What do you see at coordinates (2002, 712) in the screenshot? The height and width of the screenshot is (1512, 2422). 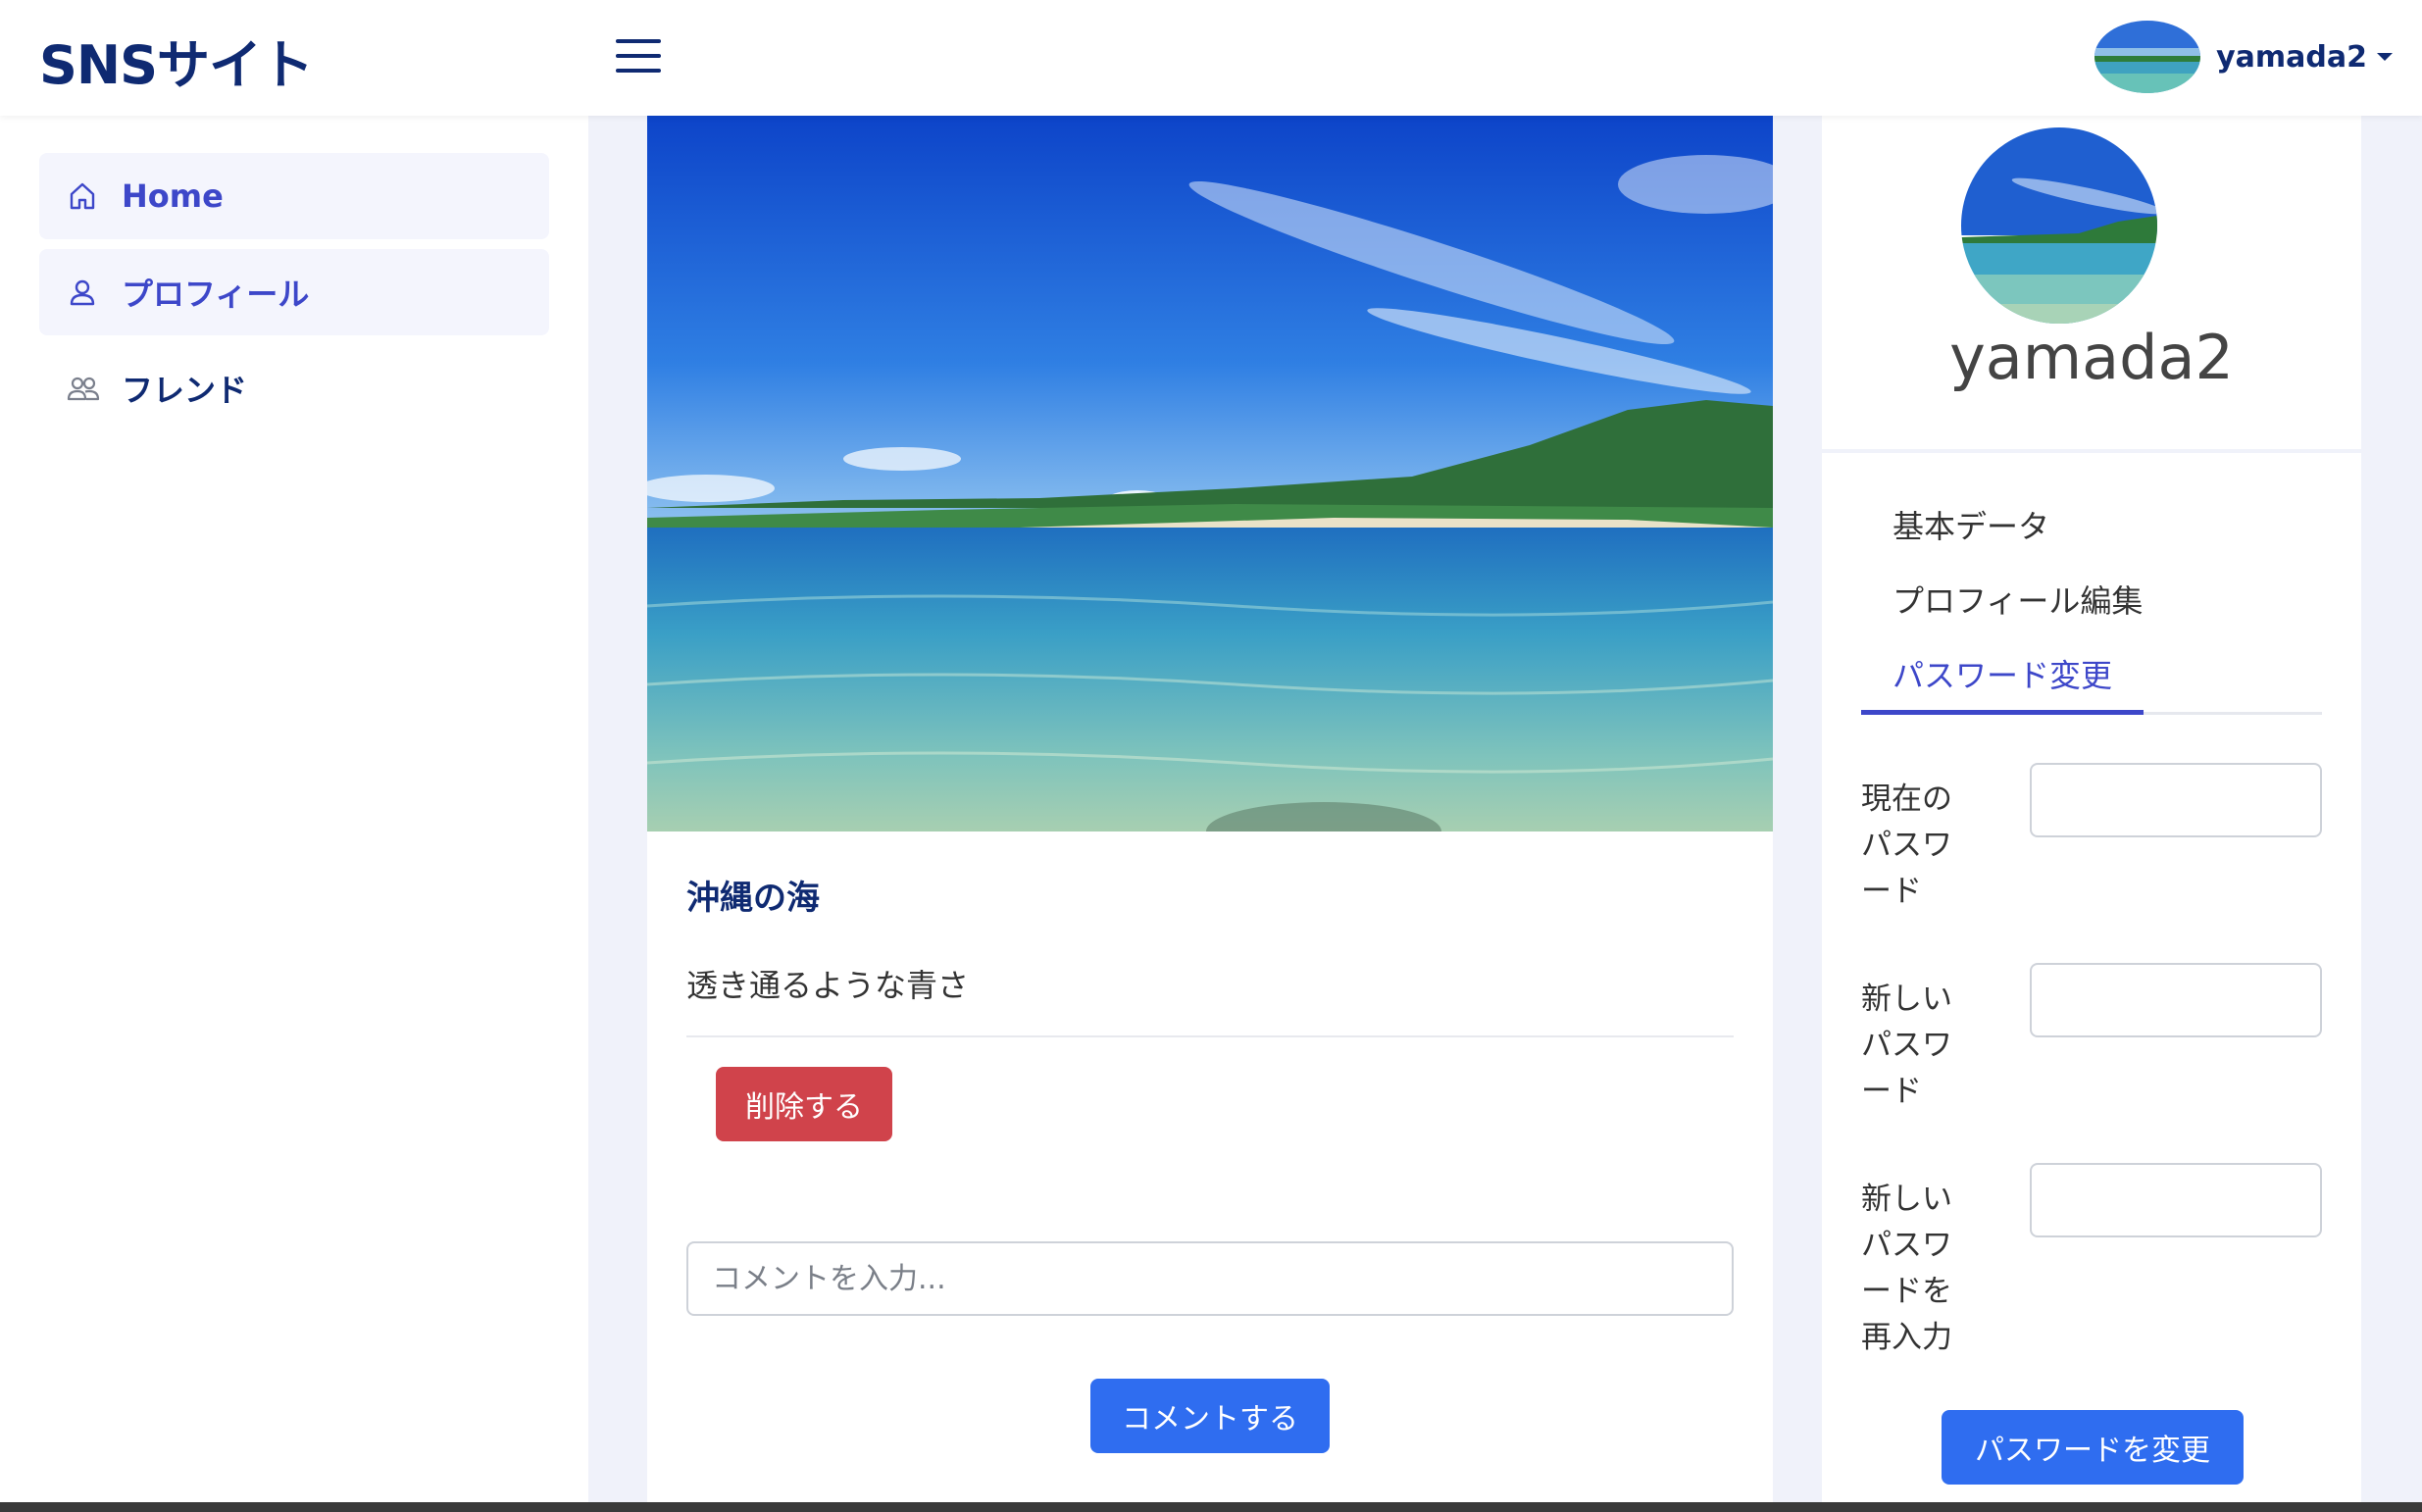 I see `active-tab-indicator` at bounding box center [2002, 712].